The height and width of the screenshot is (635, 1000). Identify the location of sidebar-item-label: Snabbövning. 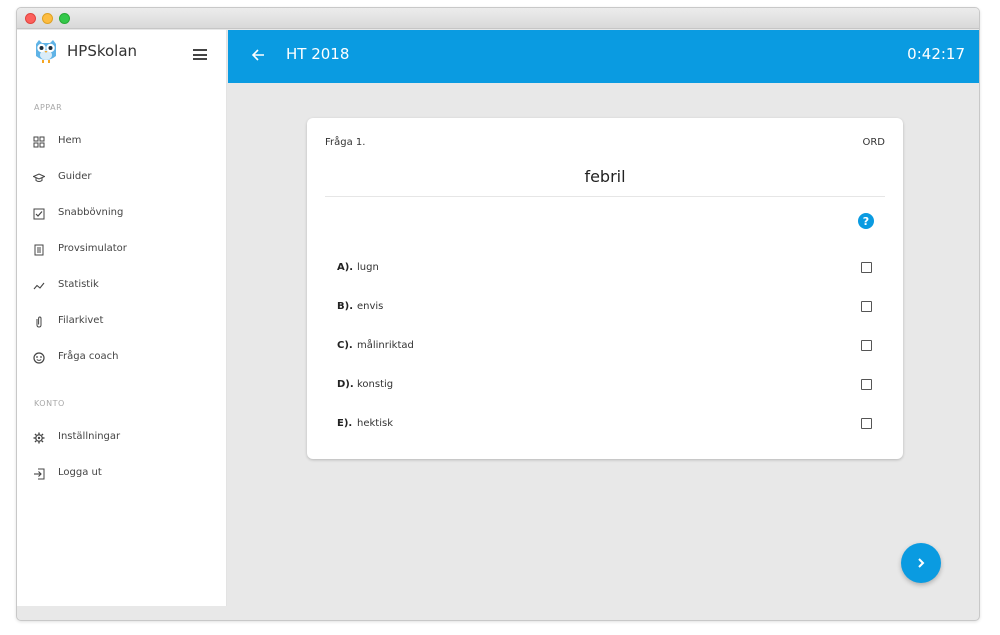
(91, 212).